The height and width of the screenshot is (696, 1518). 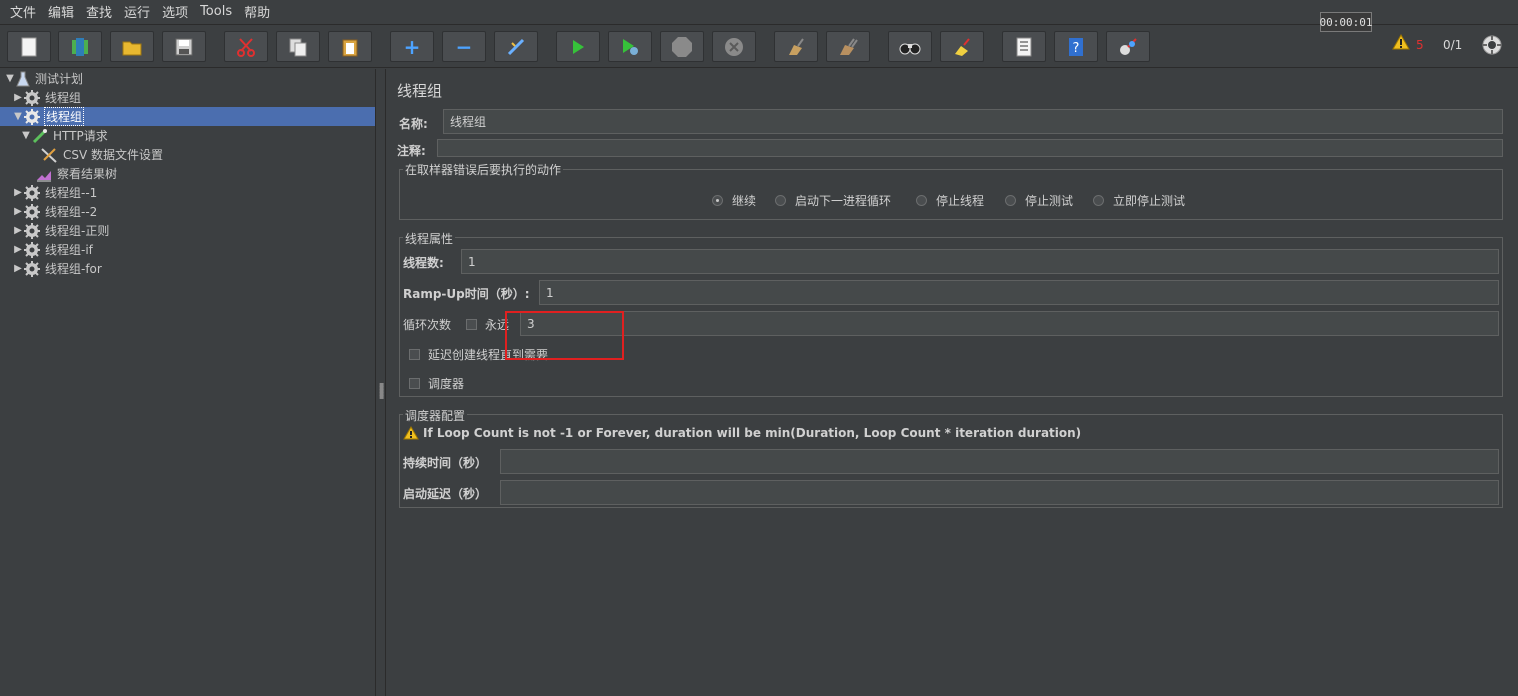 I want to click on rampup-field: 1, so click(x=1019, y=292).